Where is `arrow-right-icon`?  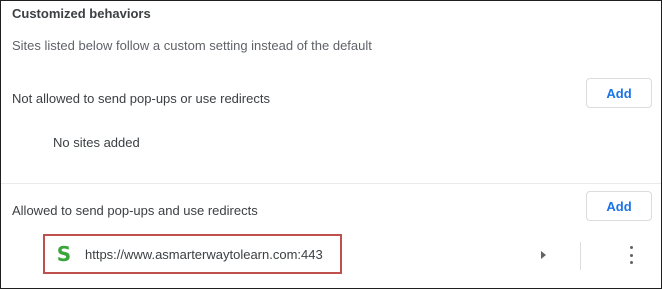 arrow-right-icon is located at coordinates (543, 255).